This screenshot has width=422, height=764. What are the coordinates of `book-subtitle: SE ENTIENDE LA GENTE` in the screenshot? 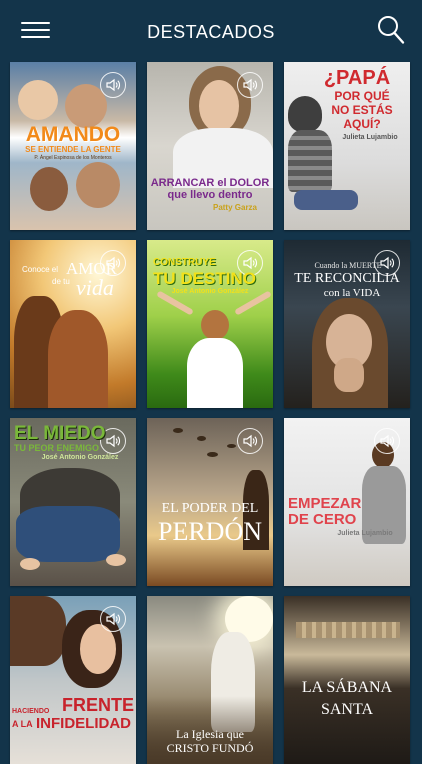 It's located at (73, 149).